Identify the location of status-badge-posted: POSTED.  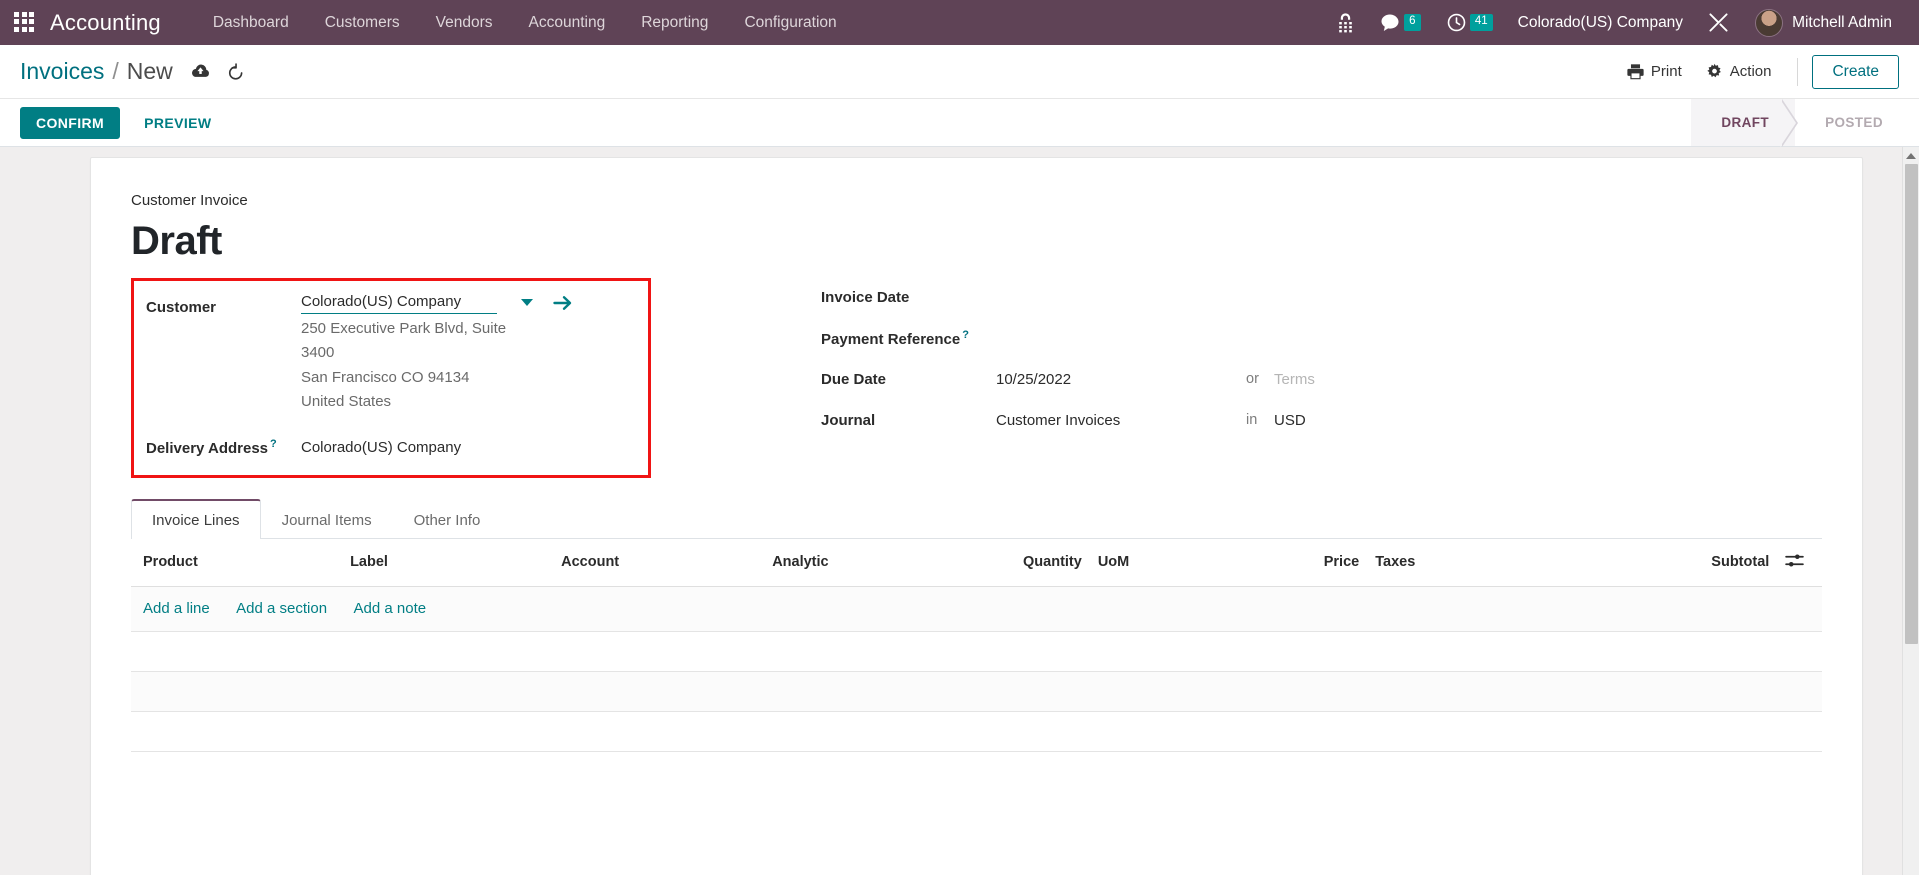
(1857, 122).